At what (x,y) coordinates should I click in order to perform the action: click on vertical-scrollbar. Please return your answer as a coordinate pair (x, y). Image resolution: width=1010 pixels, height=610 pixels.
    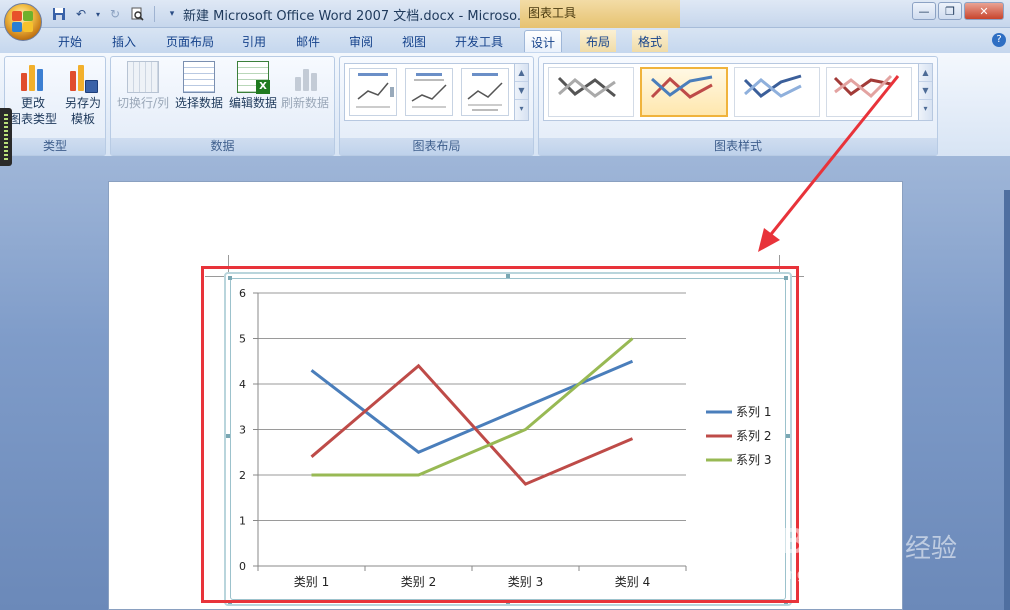
    Looking at the image, I should click on (1007, 400).